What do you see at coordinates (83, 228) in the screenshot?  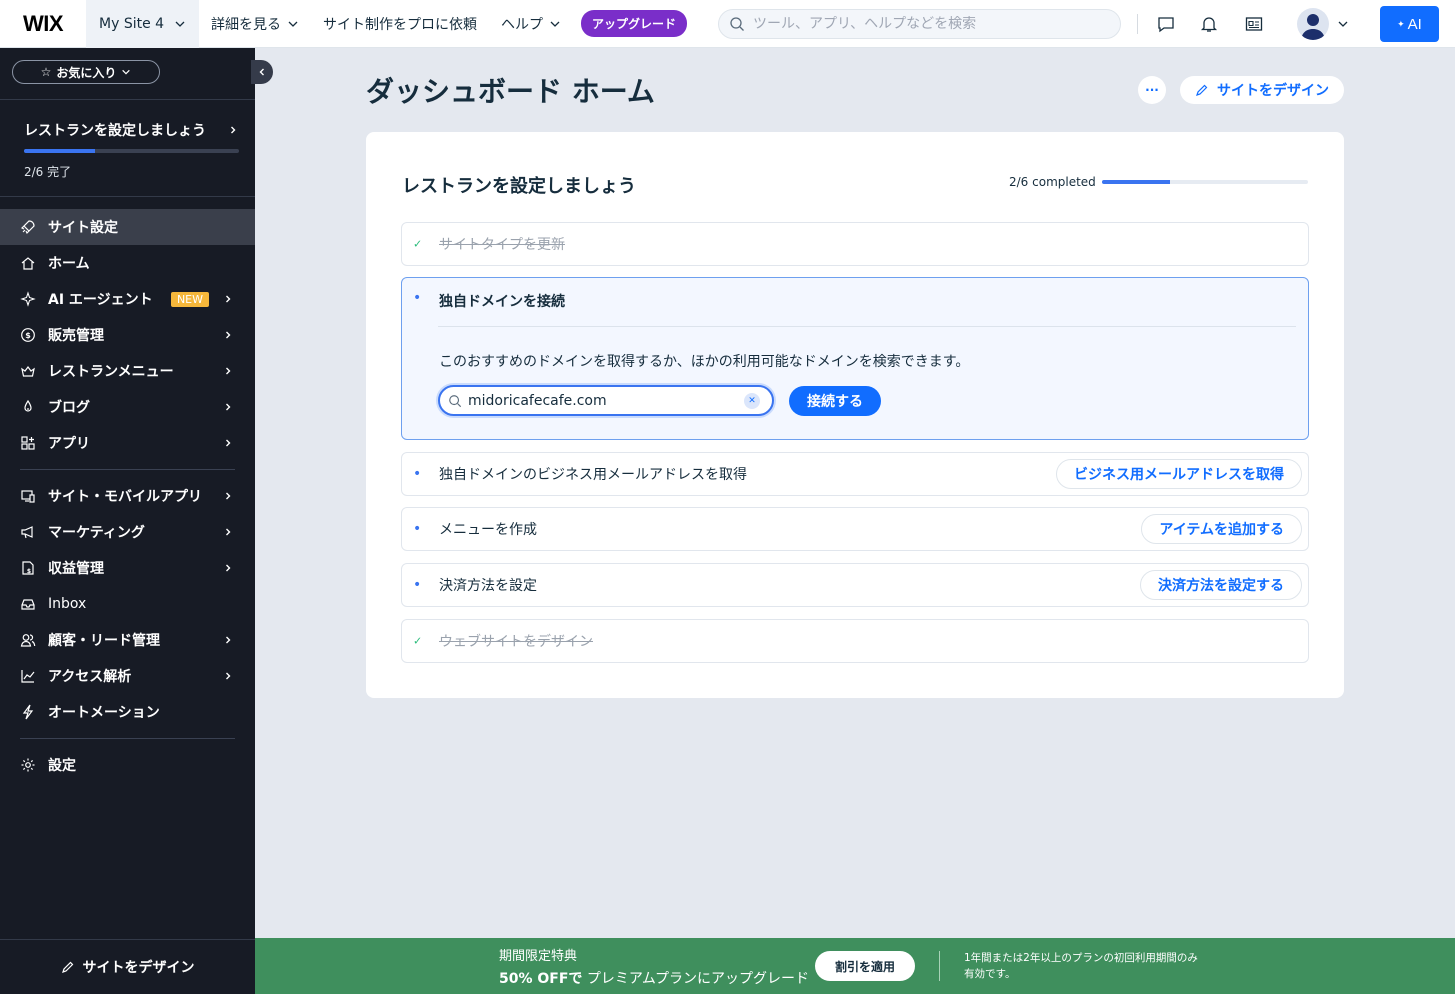 I see `sidebar-item-label: サイト設定` at bounding box center [83, 228].